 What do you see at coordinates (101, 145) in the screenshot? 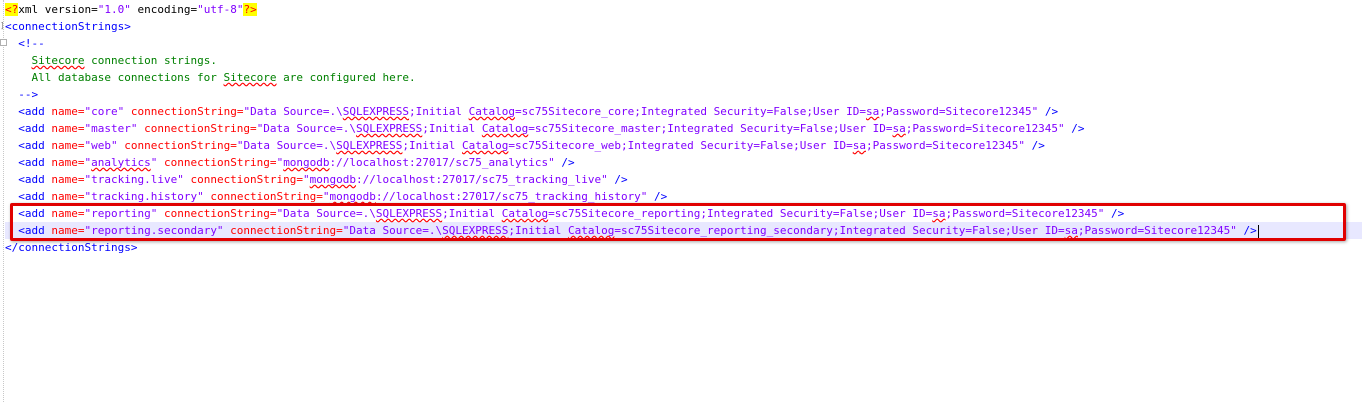
I see `code-token: "web"` at bounding box center [101, 145].